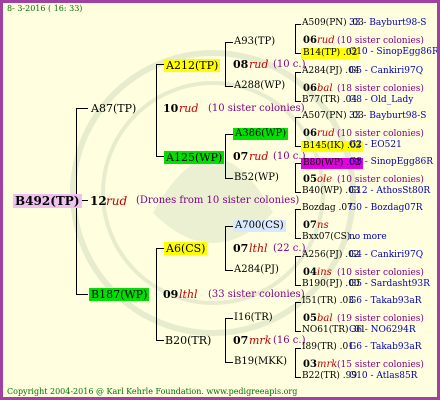  What do you see at coordinates (386, 255) in the screenshot?
I see `gen4-detail: G4 - Cankiri97Q` at bounding box center [386, 255].